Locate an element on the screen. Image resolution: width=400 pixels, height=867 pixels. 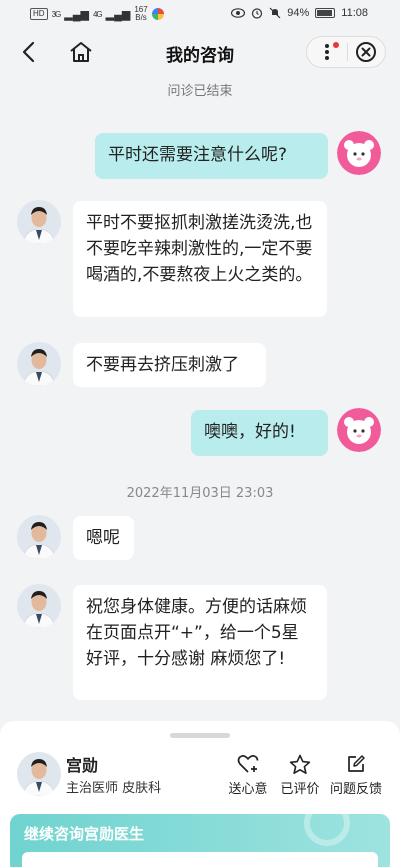
feedback-label: 问题反馈 is located at coordinates (356, 789).